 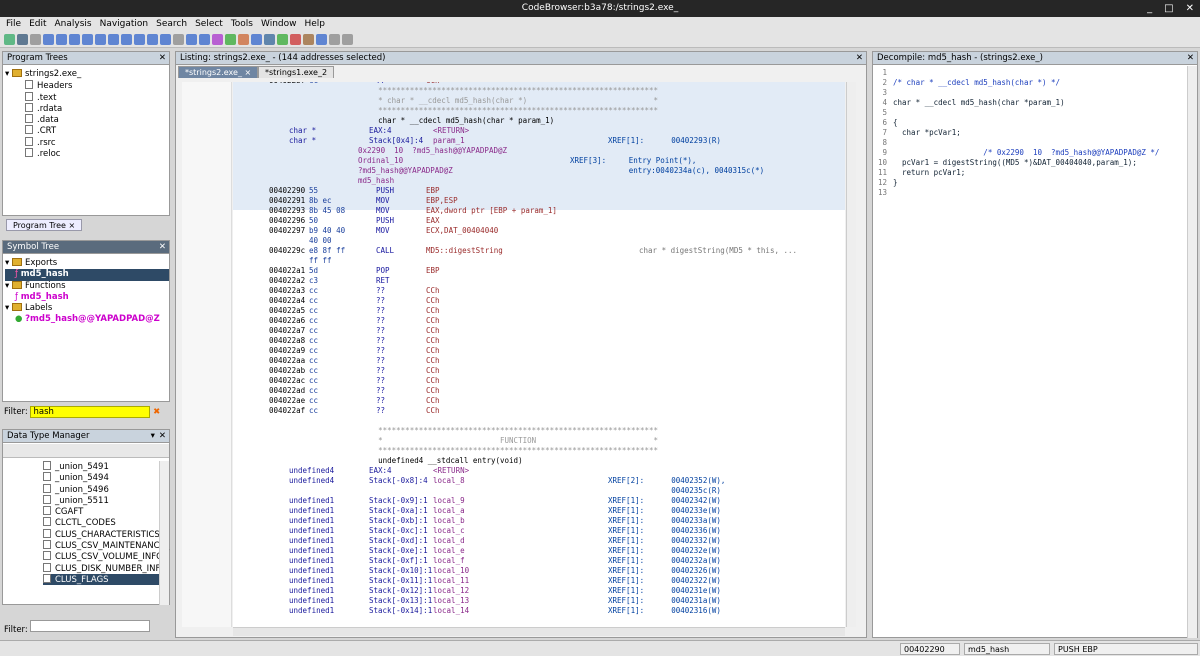 What do you see at coordinates (979, 103) in the screenshot?
I see `code-line: char * __cdecl md5_hash(char *param_1)` at bounding box center [979, 103].